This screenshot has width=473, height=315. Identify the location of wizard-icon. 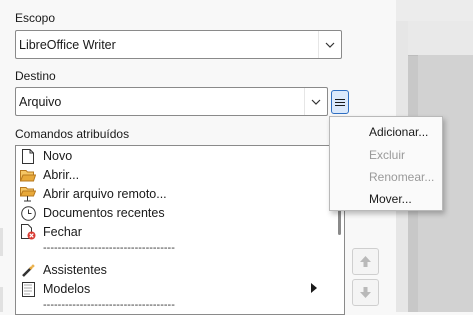
(28, 270).